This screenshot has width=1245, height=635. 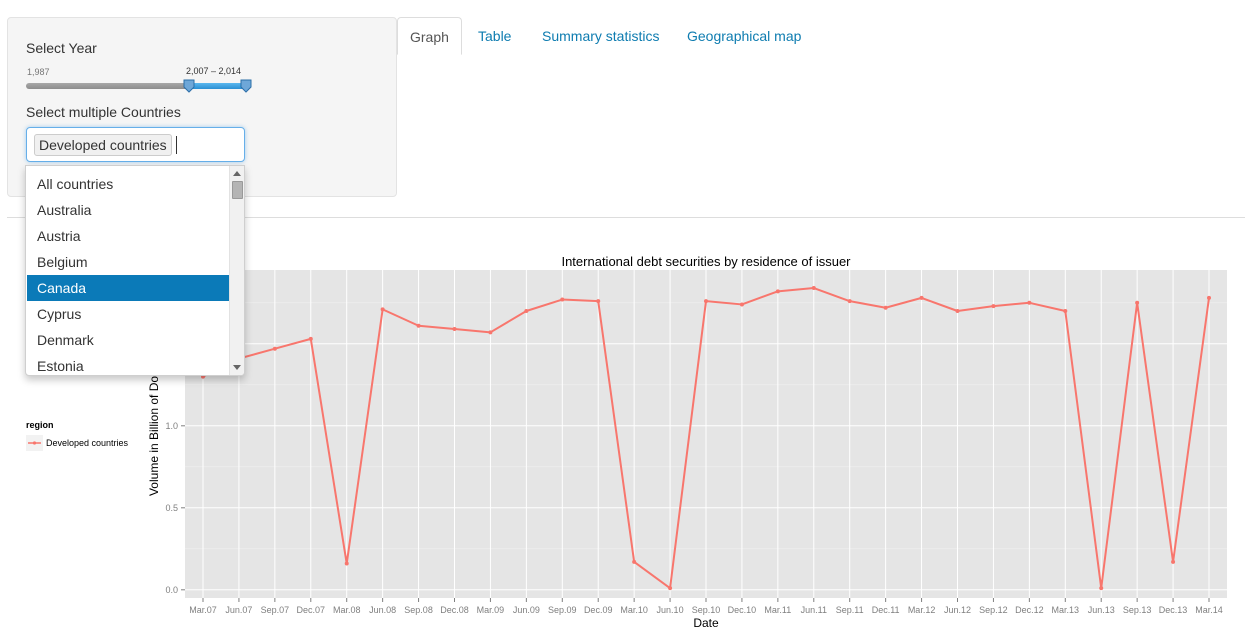 What do you see at coordinates (491, 610) in the screenshot?
I see `x-tick-label: Mar.09` at bounding box center [491, 610].